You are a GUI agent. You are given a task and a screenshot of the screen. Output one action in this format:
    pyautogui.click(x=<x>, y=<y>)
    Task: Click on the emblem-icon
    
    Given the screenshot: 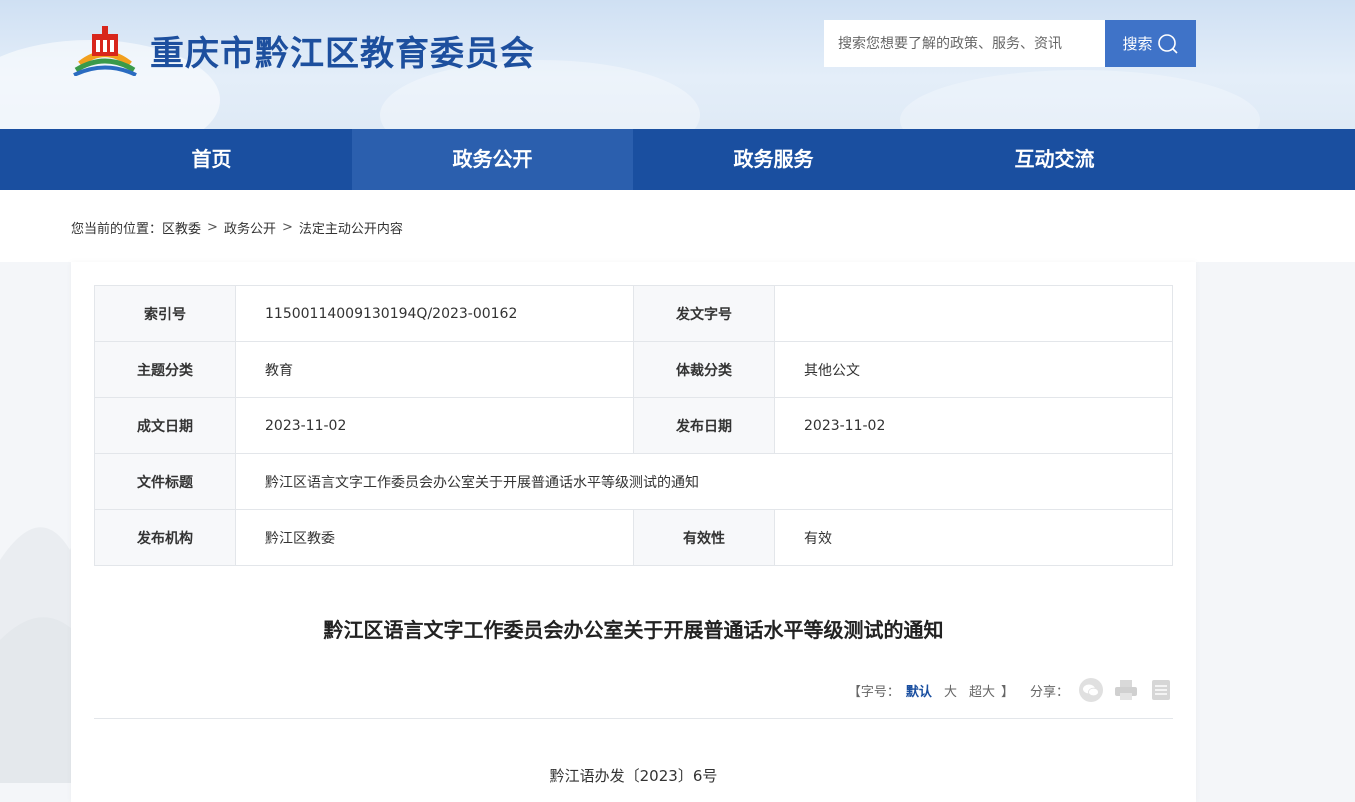 What is the action you would take?
    pyautogui.click(x=105, y=50)
    